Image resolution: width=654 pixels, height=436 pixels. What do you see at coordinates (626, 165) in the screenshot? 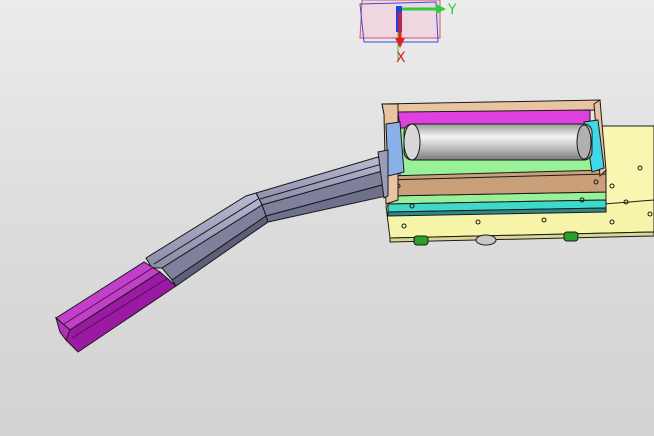
I see `base-plate-right-extension` at bounding box center [626, 165].